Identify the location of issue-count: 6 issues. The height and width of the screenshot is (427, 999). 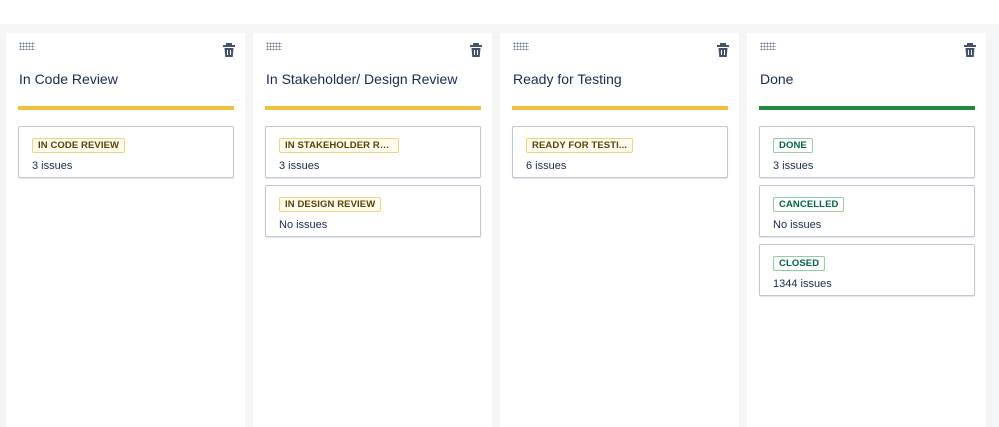
(546, 166).